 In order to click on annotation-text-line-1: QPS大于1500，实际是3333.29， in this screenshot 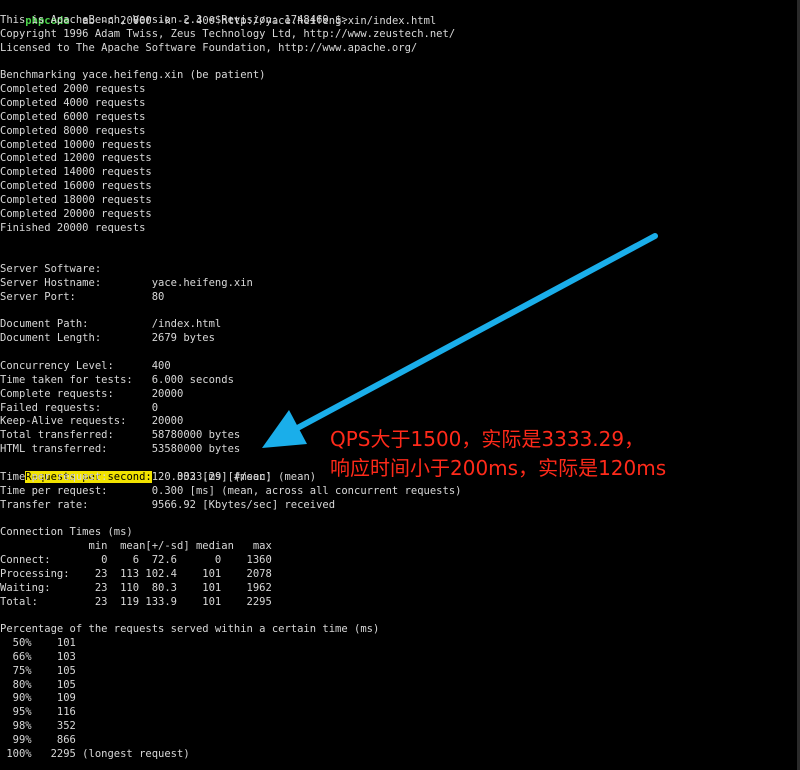, I will do `click(487, 439)`.